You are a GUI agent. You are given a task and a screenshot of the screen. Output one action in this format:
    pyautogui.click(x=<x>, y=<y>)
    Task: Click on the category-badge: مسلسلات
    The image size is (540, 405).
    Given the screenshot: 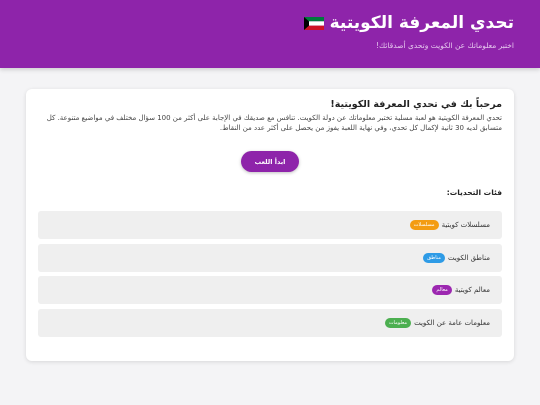 What is the action you would take?
    pyautogui.click(x=424, y=225)
    